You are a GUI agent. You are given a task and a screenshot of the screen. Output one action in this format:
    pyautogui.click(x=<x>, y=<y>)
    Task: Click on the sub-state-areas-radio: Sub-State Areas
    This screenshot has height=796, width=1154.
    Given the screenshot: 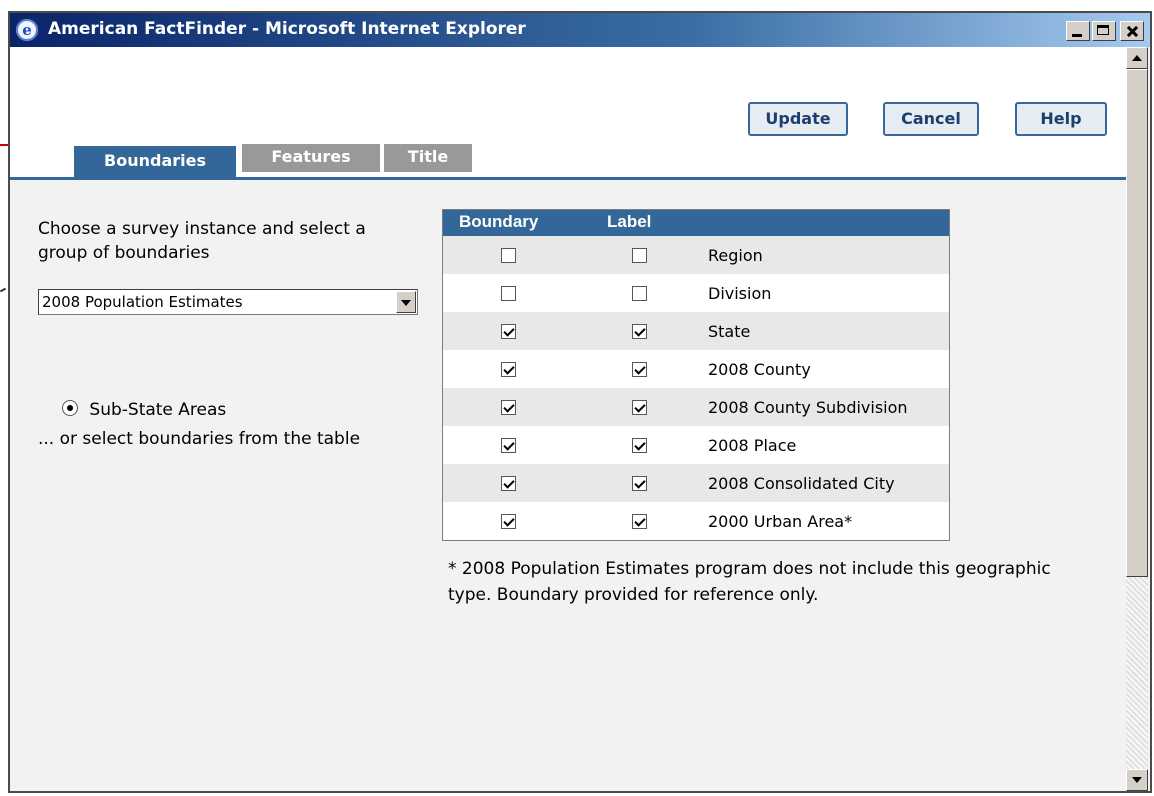 What is the action you would take?
    pyautogui.click(x=144, y=410)
    